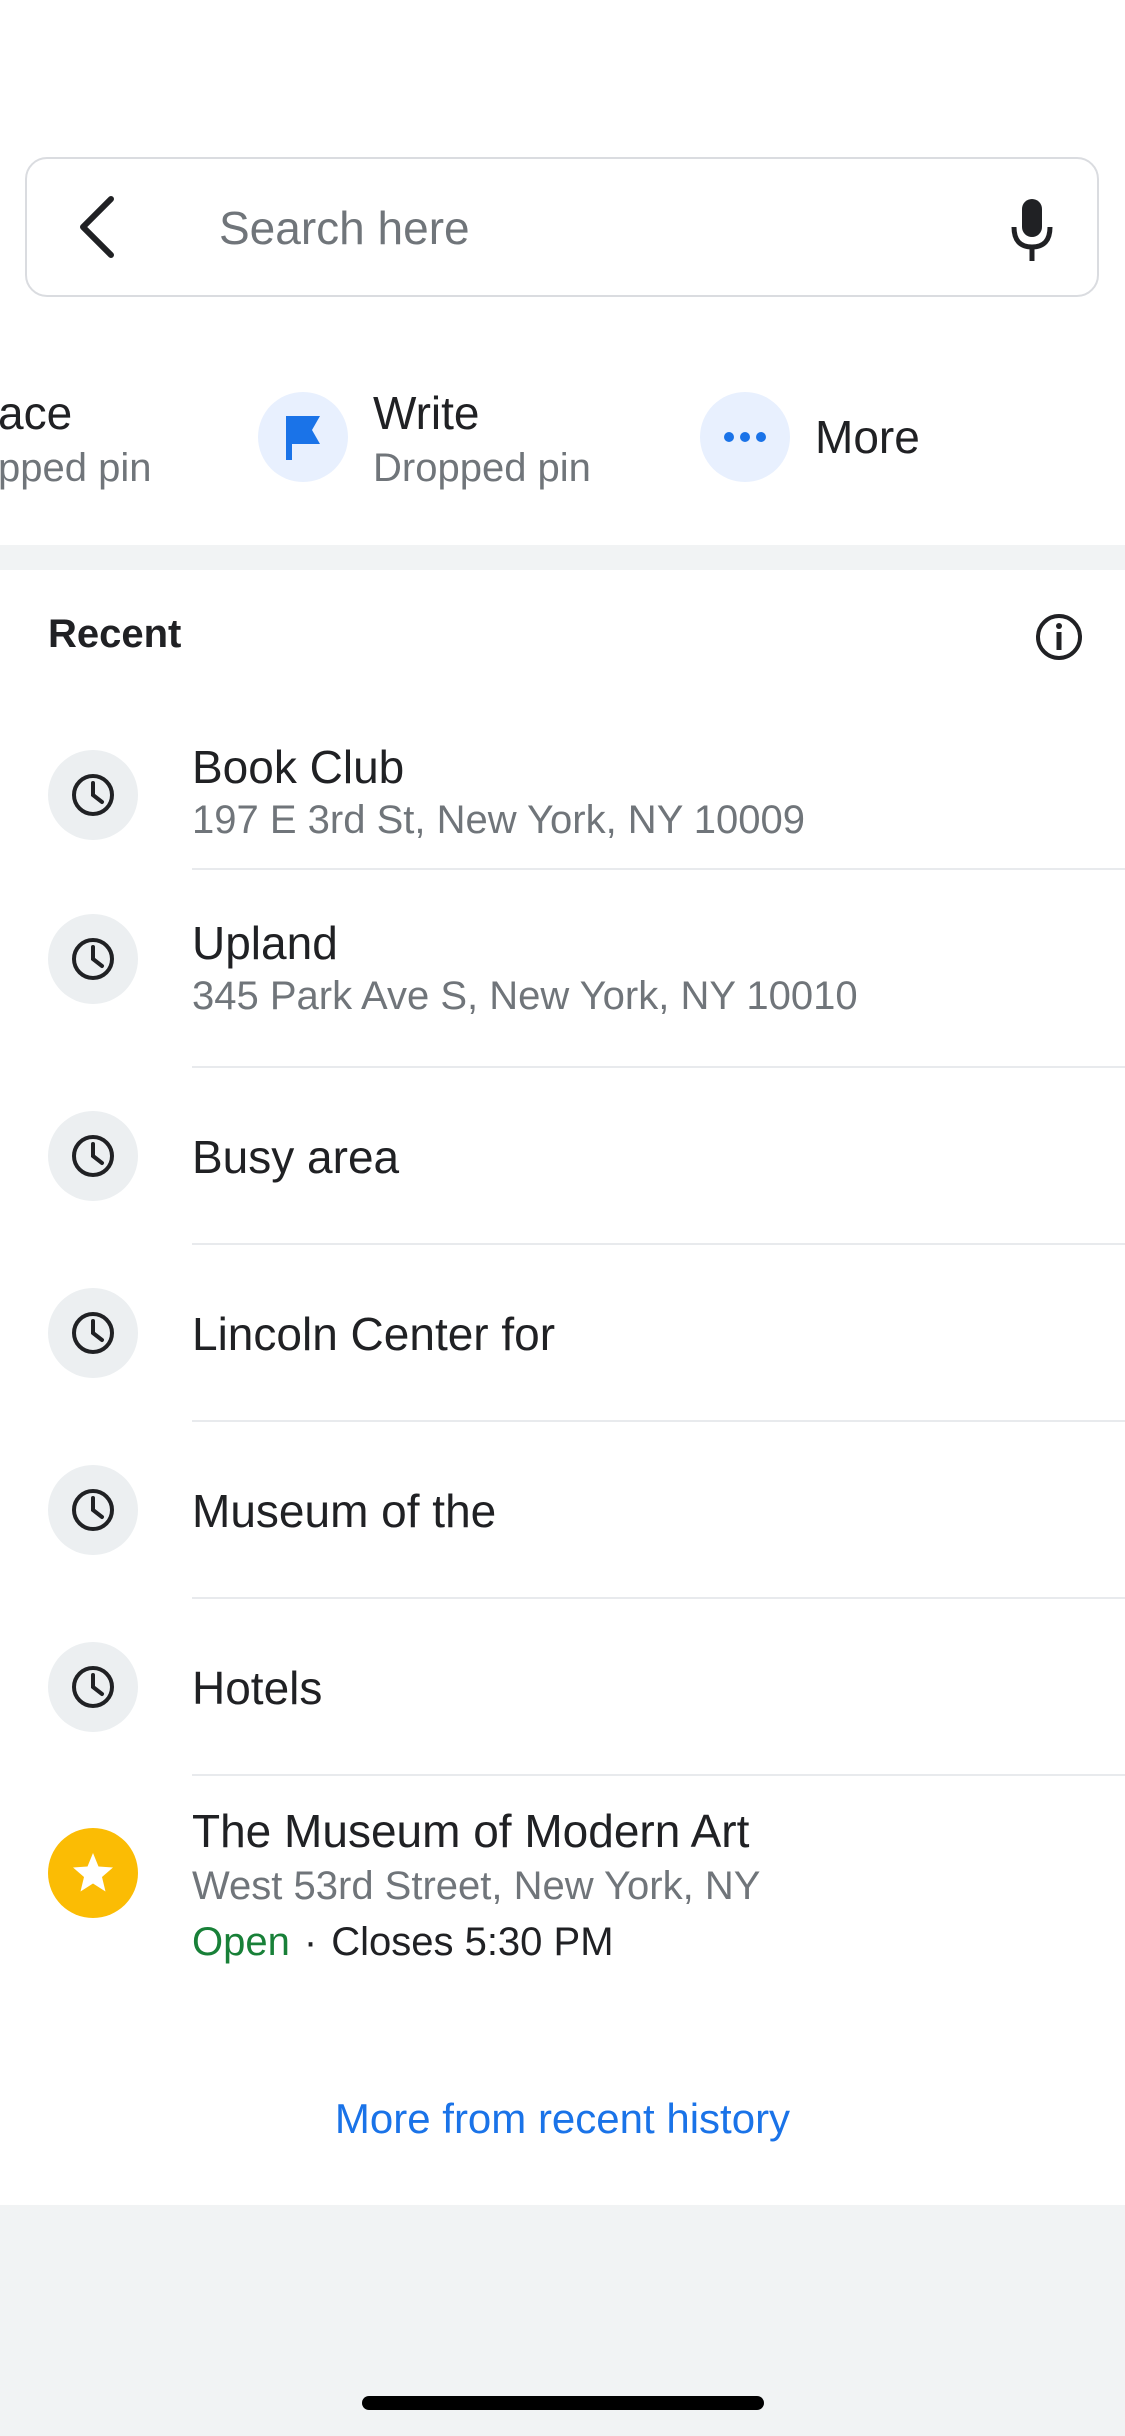 This screenshot has height=2436, width=1125. I want to click on place-name: Book Club, so click(298, 767).